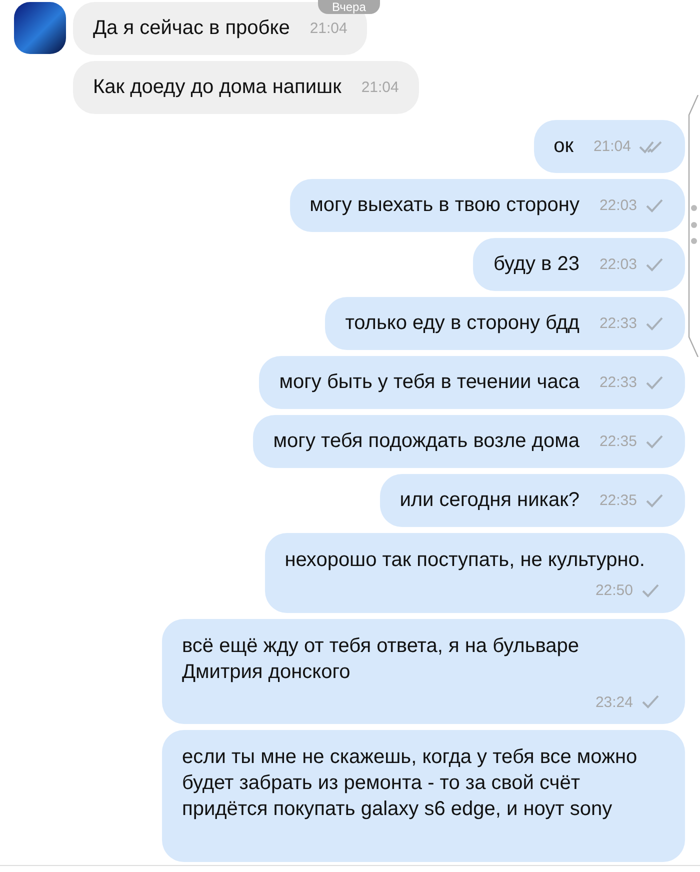 This screenshot has height=872, width=700. Describe the element at coordinates (191, 28) in the screenshot. I see `message-text: Да я сейчас в пробке` at that location.